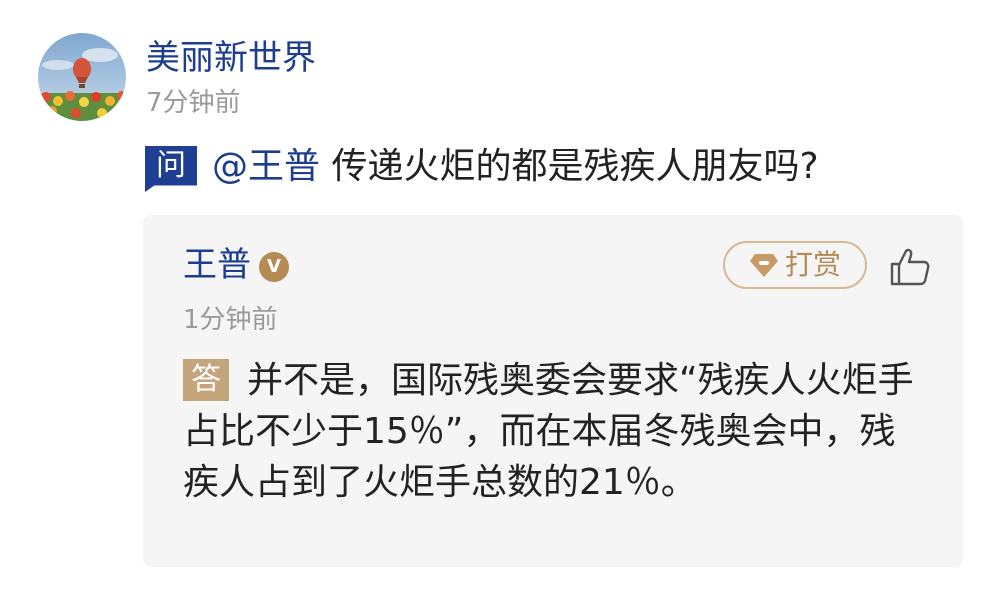  I want to click on balloon-tulip-avatar-icon, so click(82, 77).